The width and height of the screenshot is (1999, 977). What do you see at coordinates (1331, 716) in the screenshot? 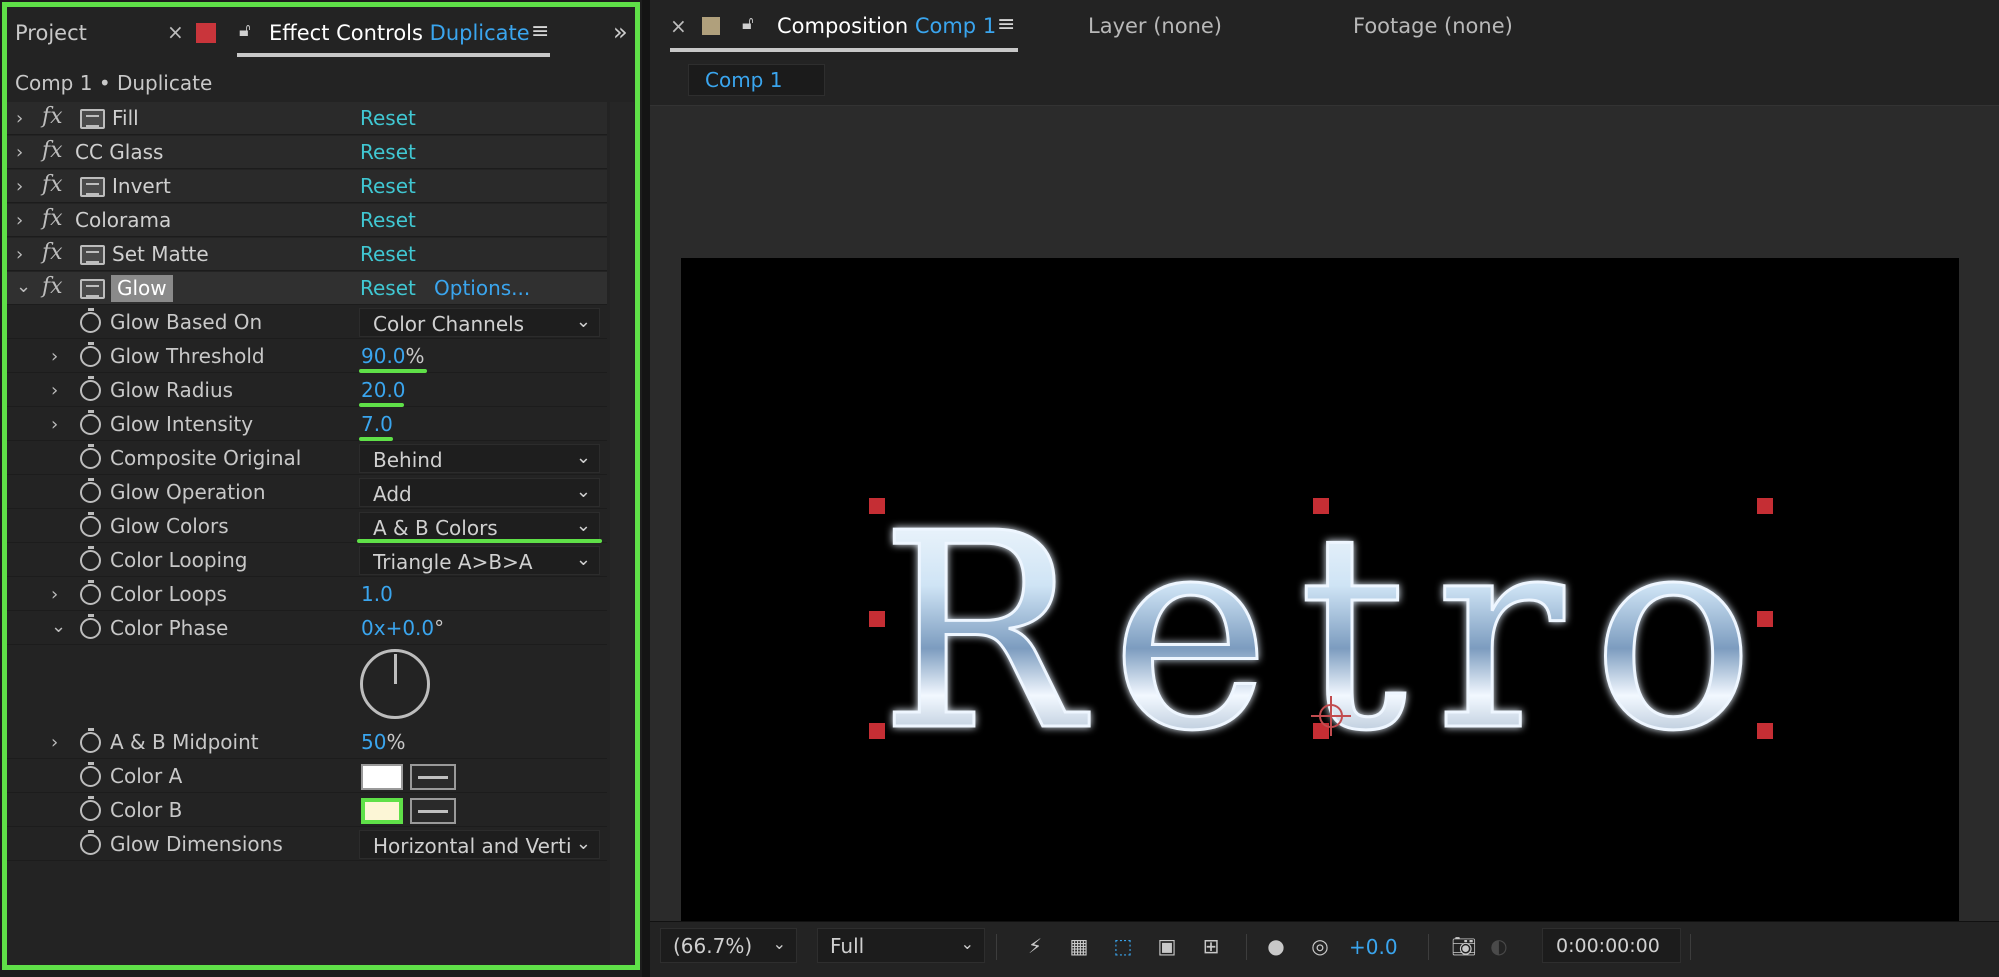
I see `anchor-point-icon` at bounding box center [1331, 716].